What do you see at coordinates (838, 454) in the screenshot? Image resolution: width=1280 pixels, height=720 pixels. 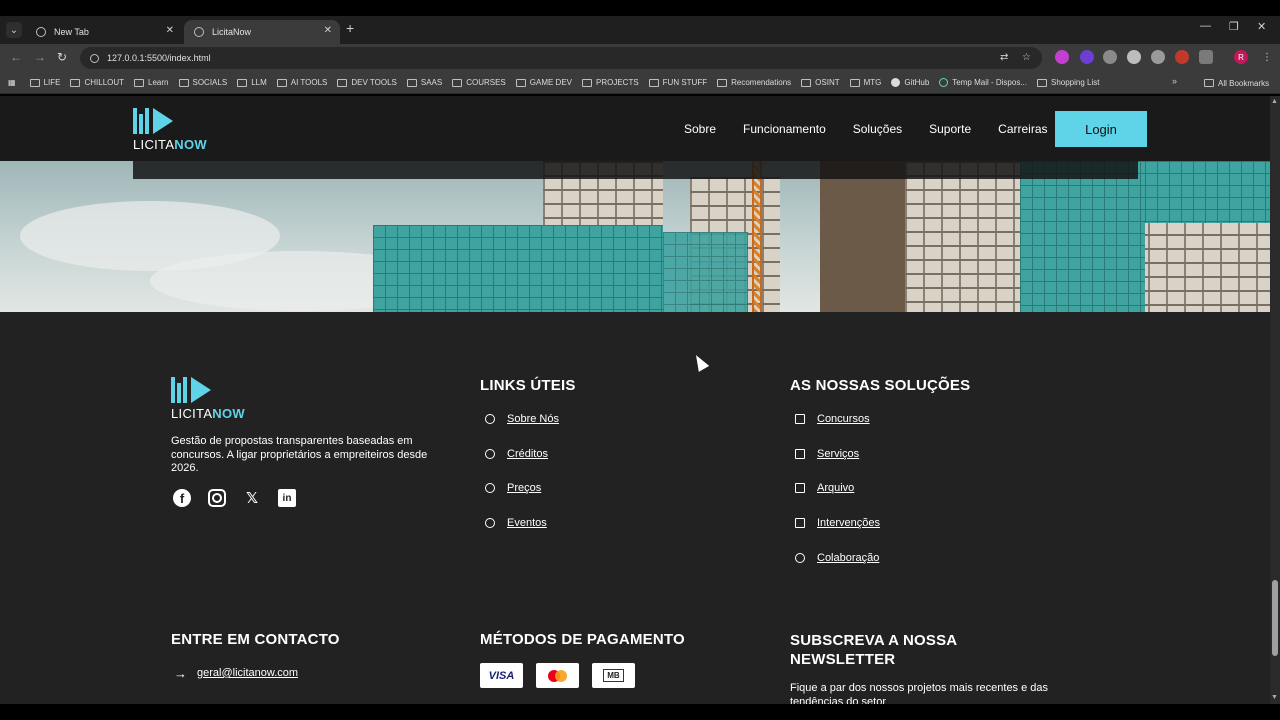 I see `link-label: Serviços` at bounding box center [838, 454].